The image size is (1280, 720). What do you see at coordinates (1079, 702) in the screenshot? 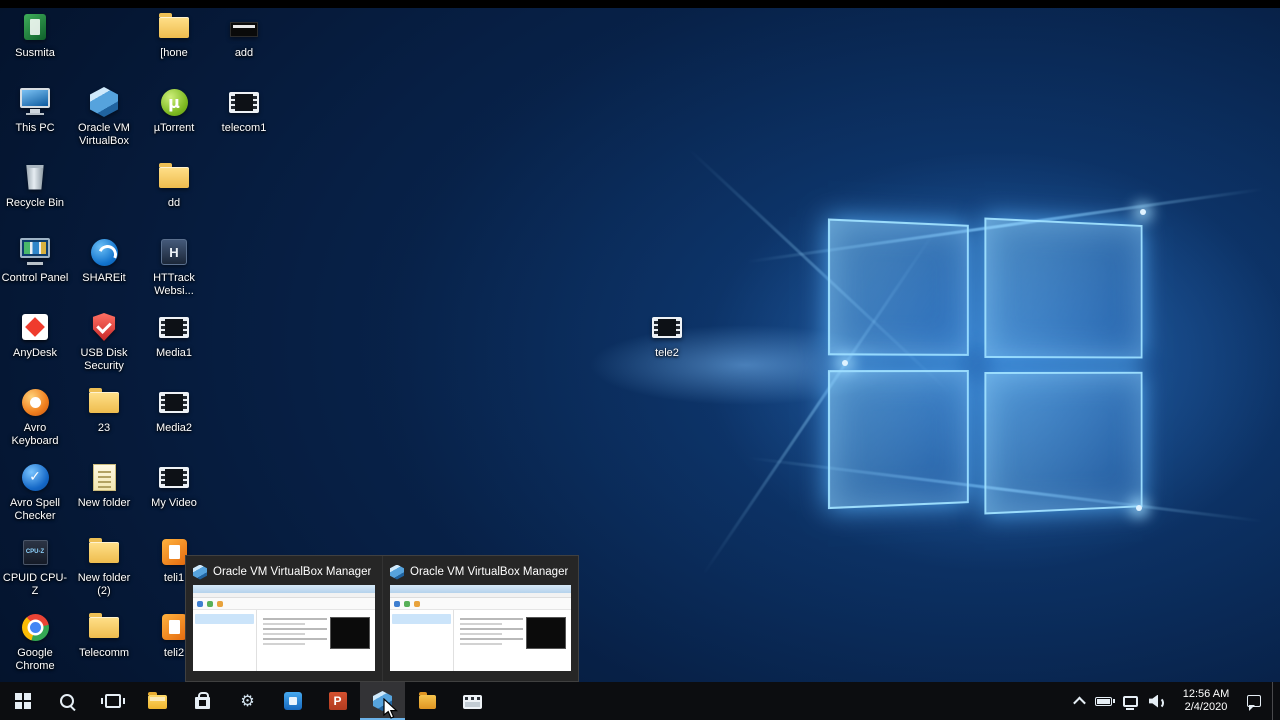
I see `hidden-icons-chevron` at bounding box center [1079, 702].